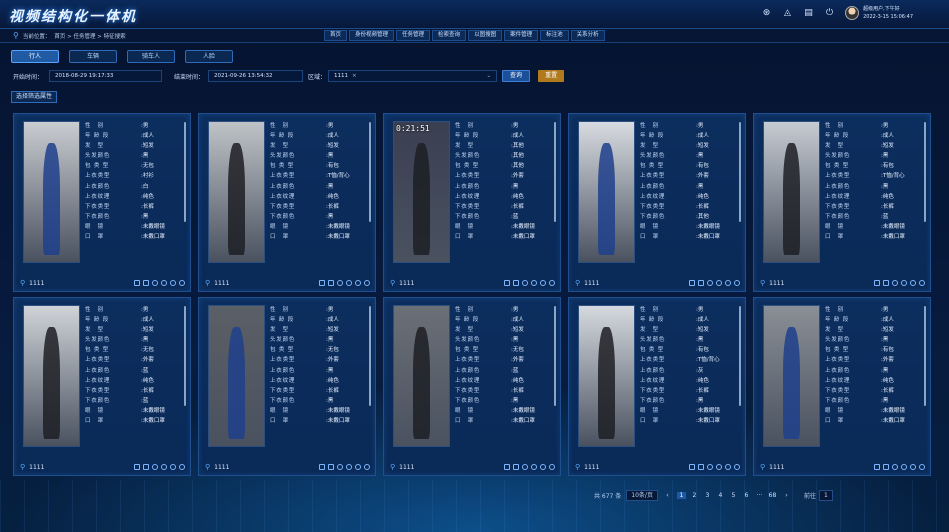 This screenshot has width=949, height=532. Describe the element at coordinates (825, 495) in the screenshot. I see `jump-input: 1` at that location.